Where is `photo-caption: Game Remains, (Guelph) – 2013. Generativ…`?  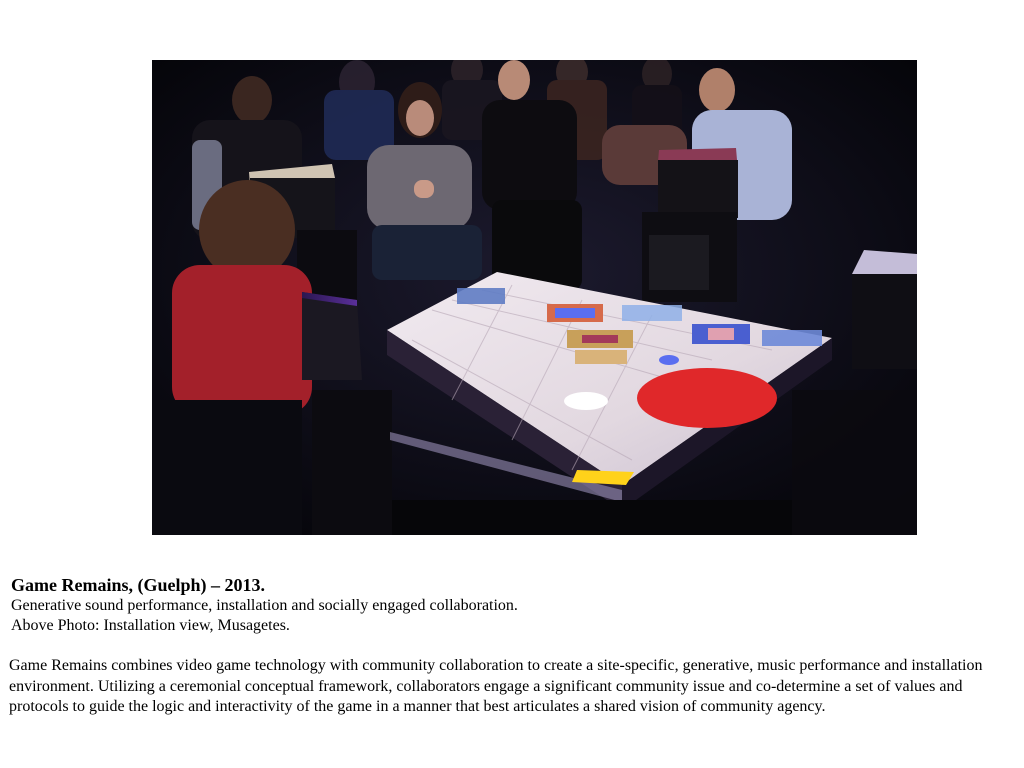 photo-caption: Game Remains, (Guelph) – 2013. Generativ… is located at coordinates (511, 605).